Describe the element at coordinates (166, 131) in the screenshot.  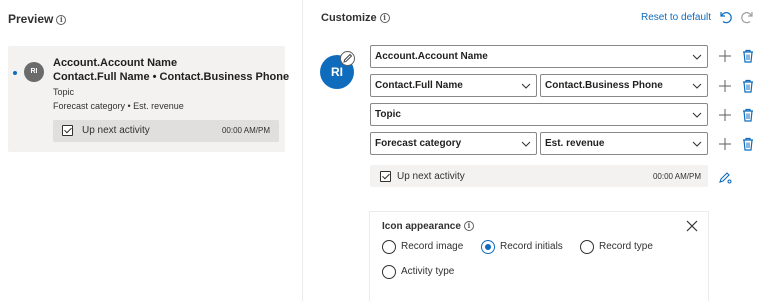
I see `preview-activity: Up next activity 00:00 AM/PM` at that location.